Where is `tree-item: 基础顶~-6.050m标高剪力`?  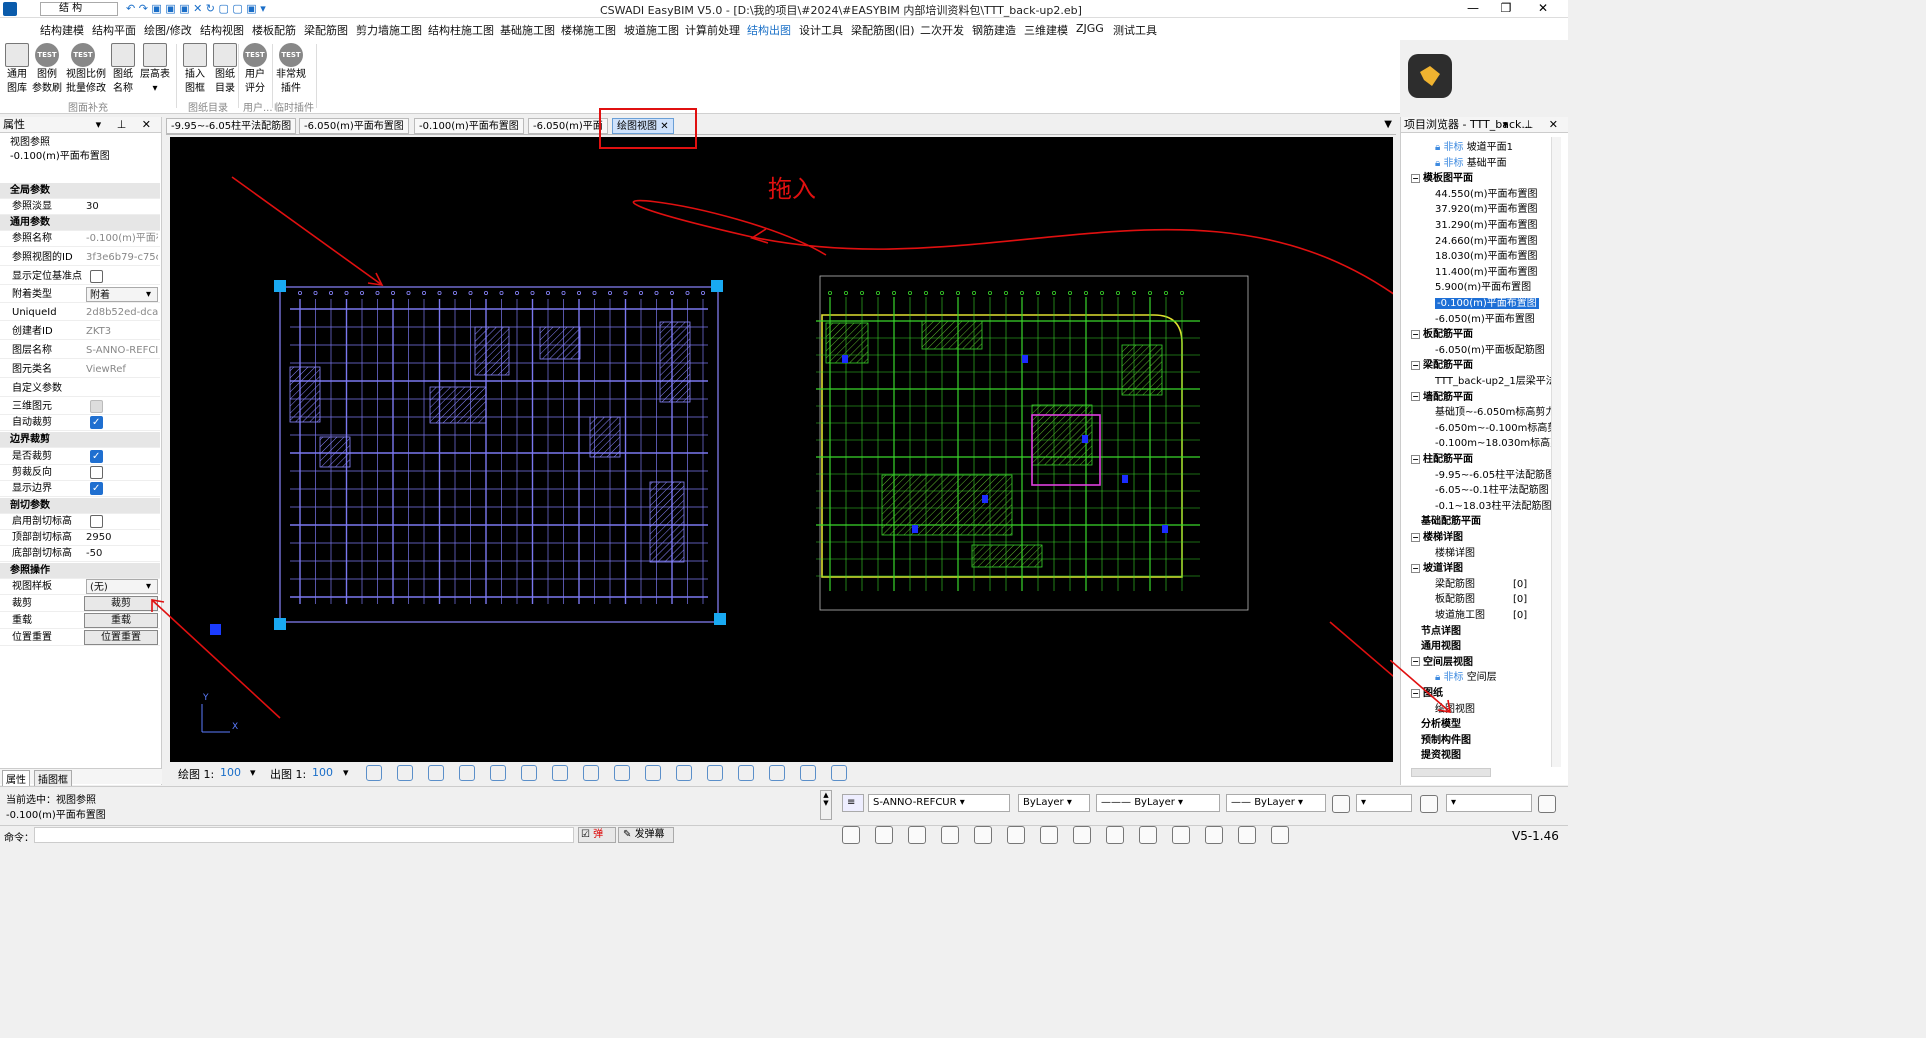
tree-item: 基础顶~-6.050m标高剪力 is located at coordinates (1493, 413).